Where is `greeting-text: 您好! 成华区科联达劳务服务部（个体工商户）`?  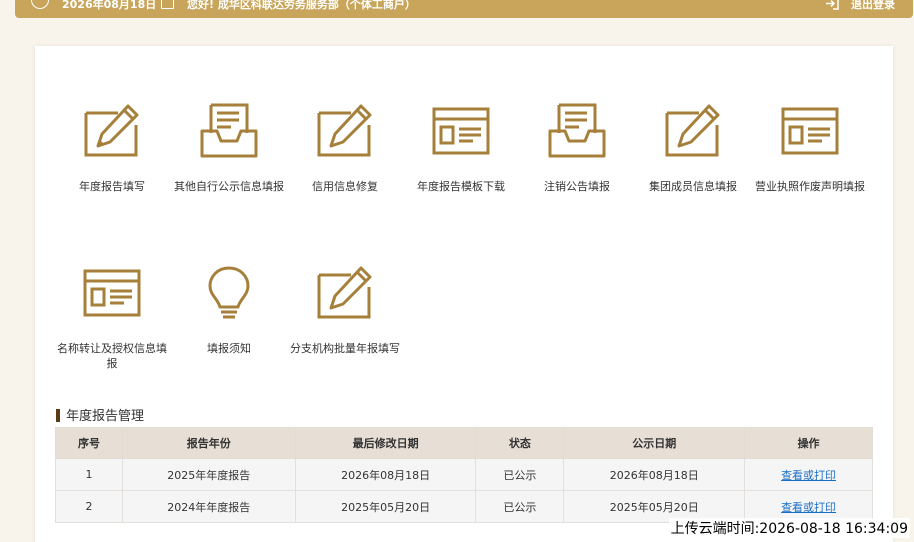 greeting-text: 您好! 成华区科联达劳务服务部（个体工商户） is located at coordinates (301, 5).